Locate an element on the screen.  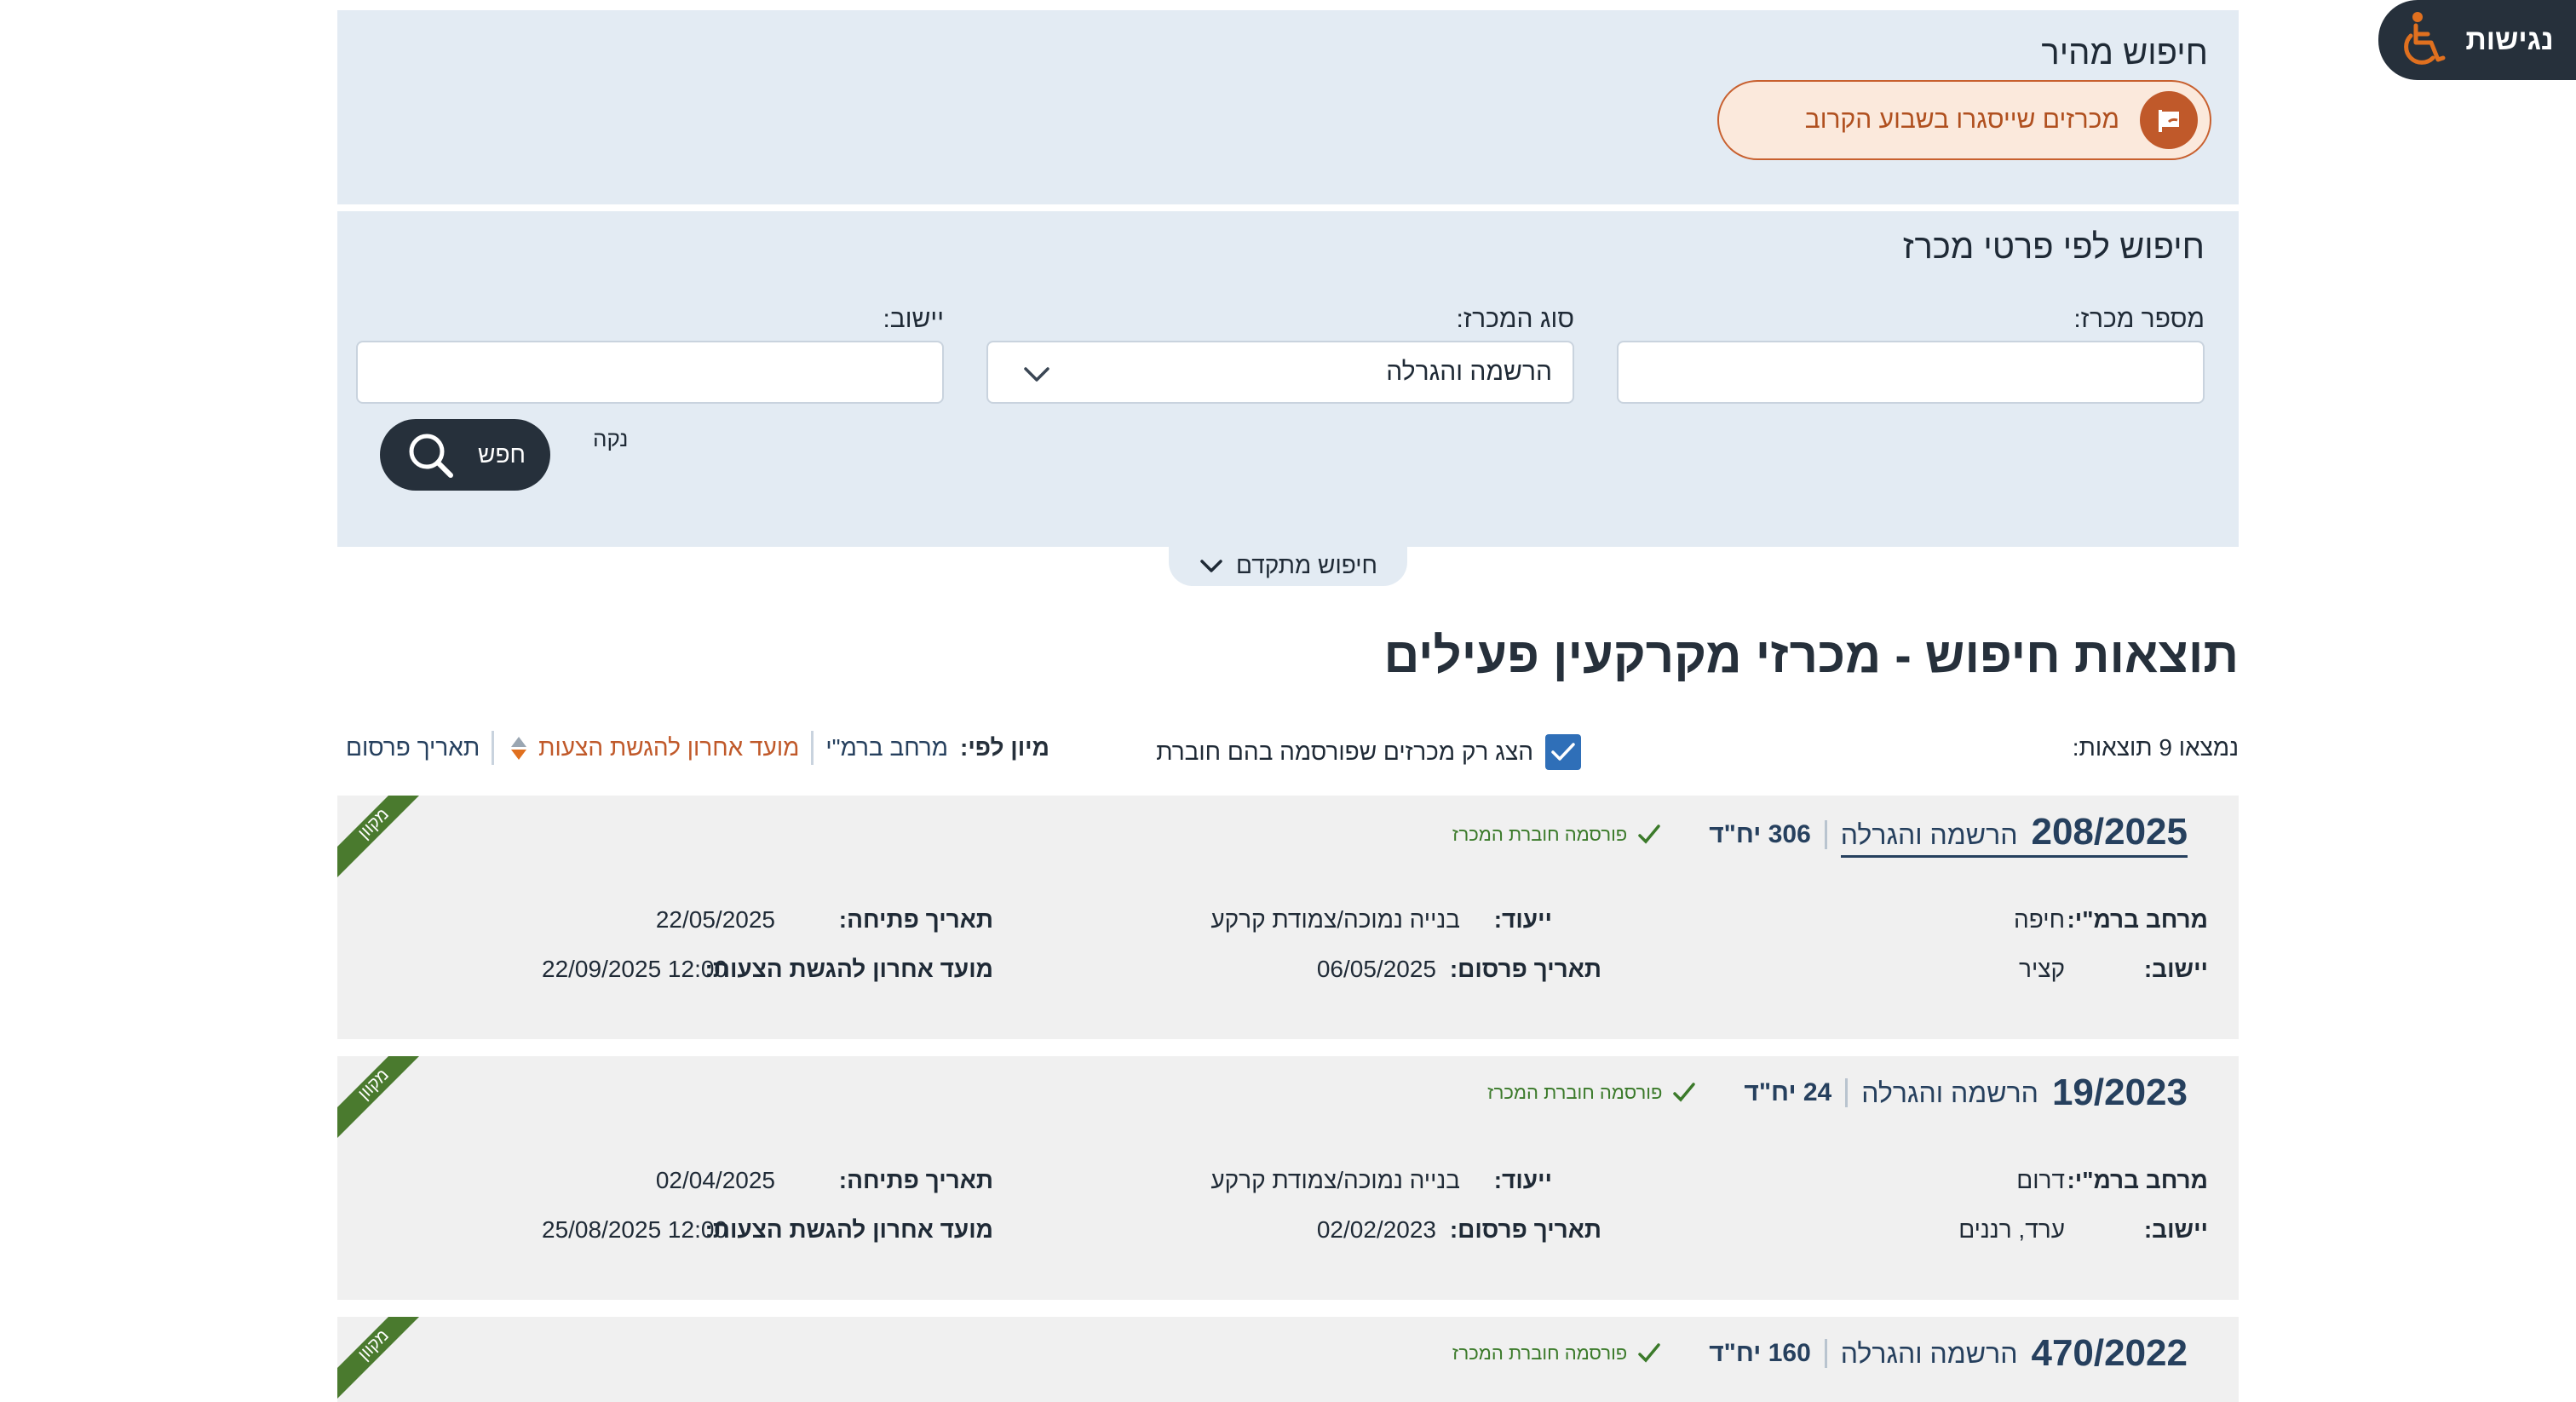
tender-units: 24 יח"ד is located at coordinates (1797, 1092).